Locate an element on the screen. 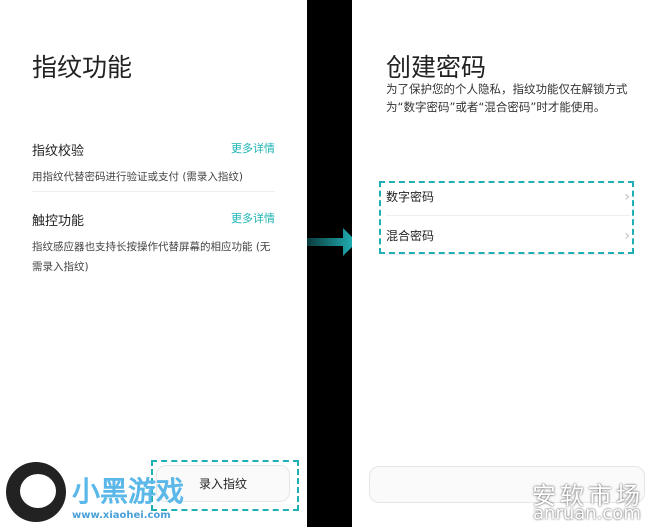 This screenshot has width=660, height=527. page-title: 创建密码 is located at coordinates (436, 67).